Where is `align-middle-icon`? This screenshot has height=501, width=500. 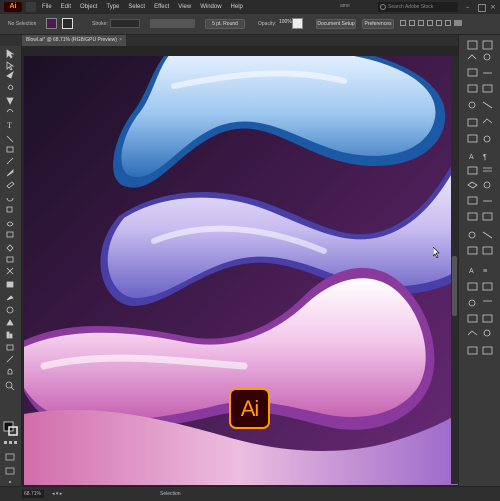
align-middle-icon is located at coordinates (439, 23).